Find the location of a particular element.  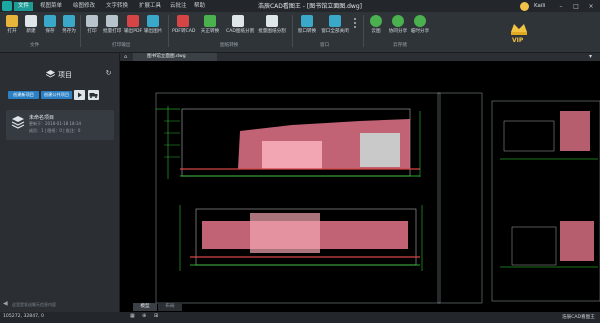

play-icon is located at coordinates (80, 95).